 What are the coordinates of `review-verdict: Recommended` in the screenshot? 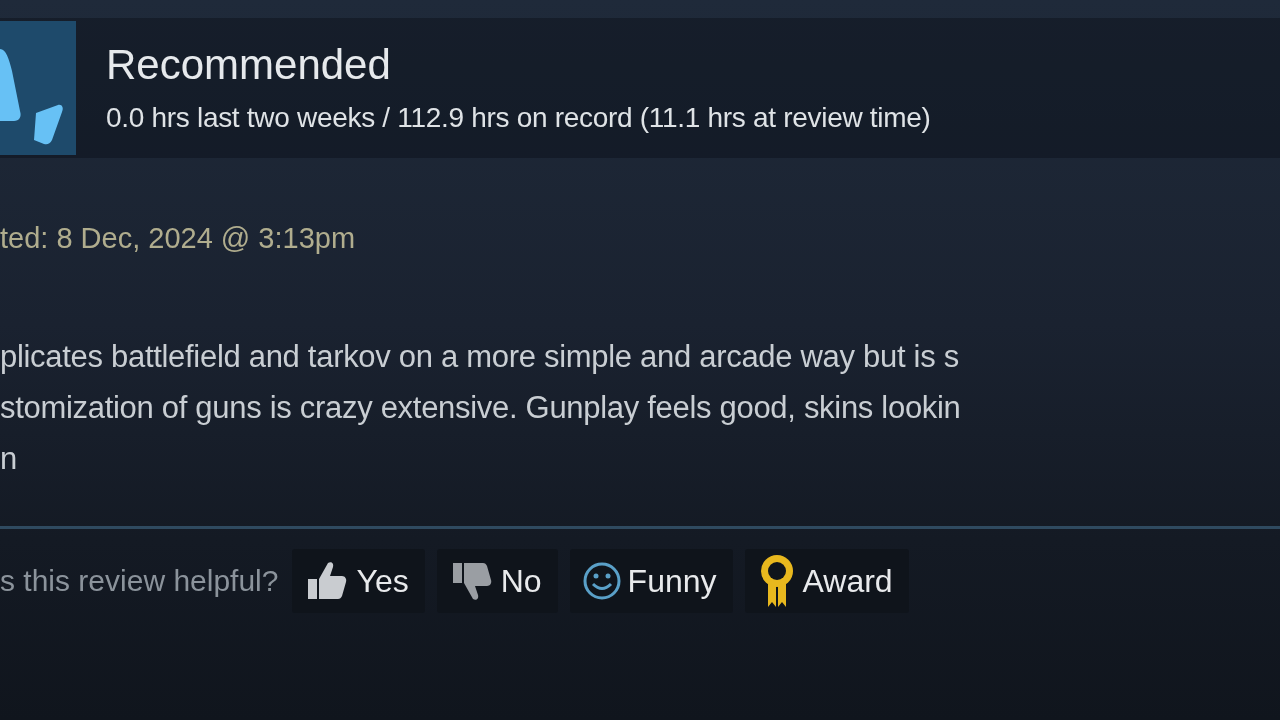 It's located at (249, 65).